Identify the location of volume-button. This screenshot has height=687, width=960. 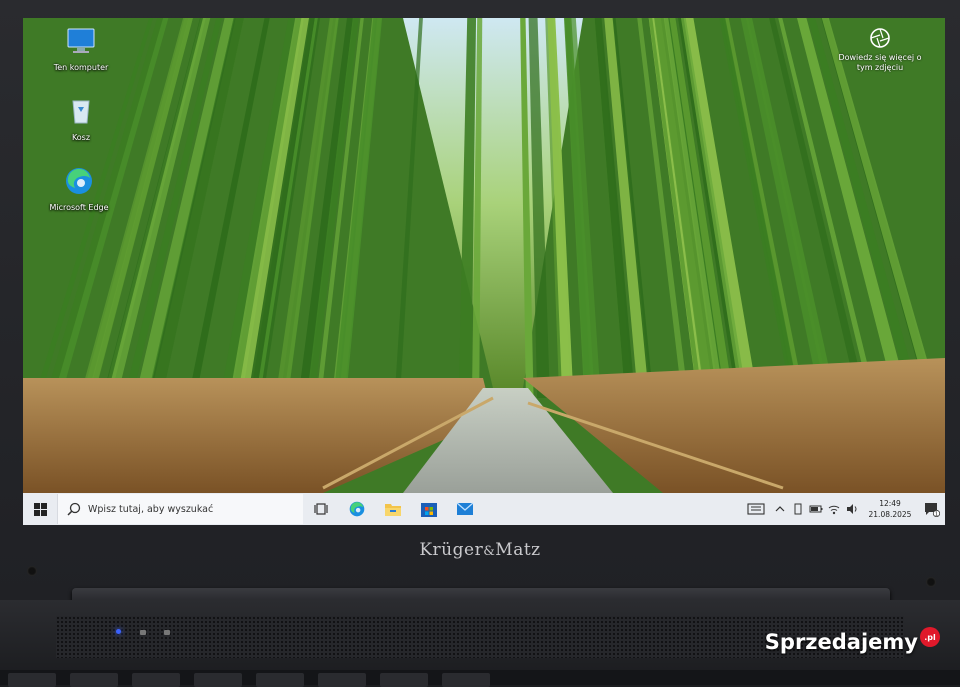
(852, 509).